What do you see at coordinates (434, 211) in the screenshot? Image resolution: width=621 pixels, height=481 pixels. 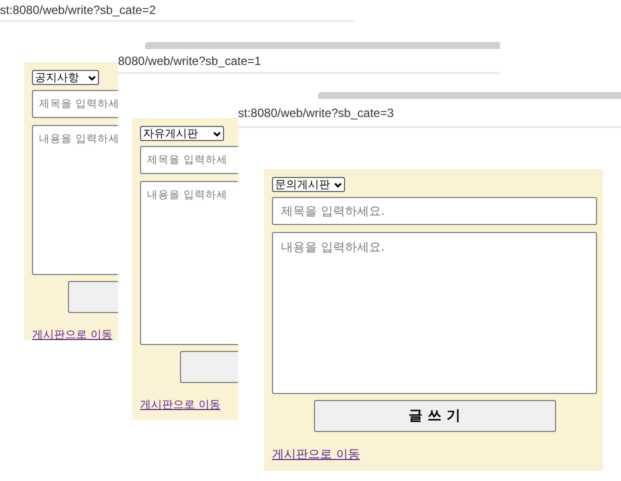 I see `title-field: 제목을 입력하세요.` at bounding box center [434, 211].